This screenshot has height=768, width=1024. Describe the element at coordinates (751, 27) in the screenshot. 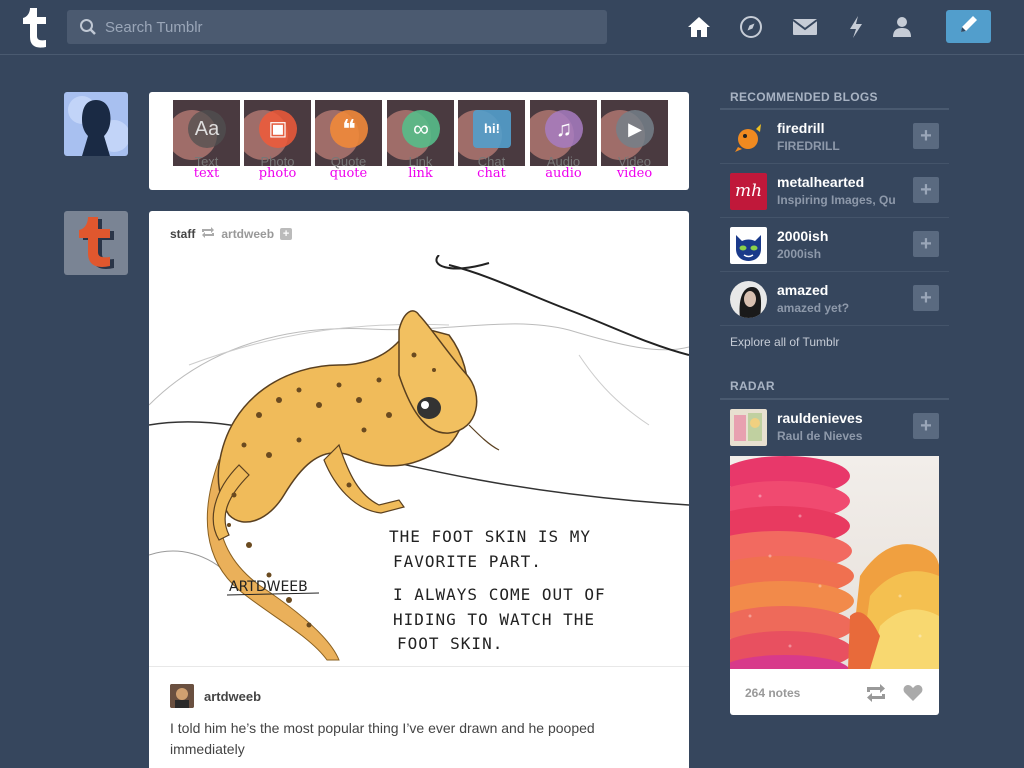

I see `explore-compass-icon` at that location.